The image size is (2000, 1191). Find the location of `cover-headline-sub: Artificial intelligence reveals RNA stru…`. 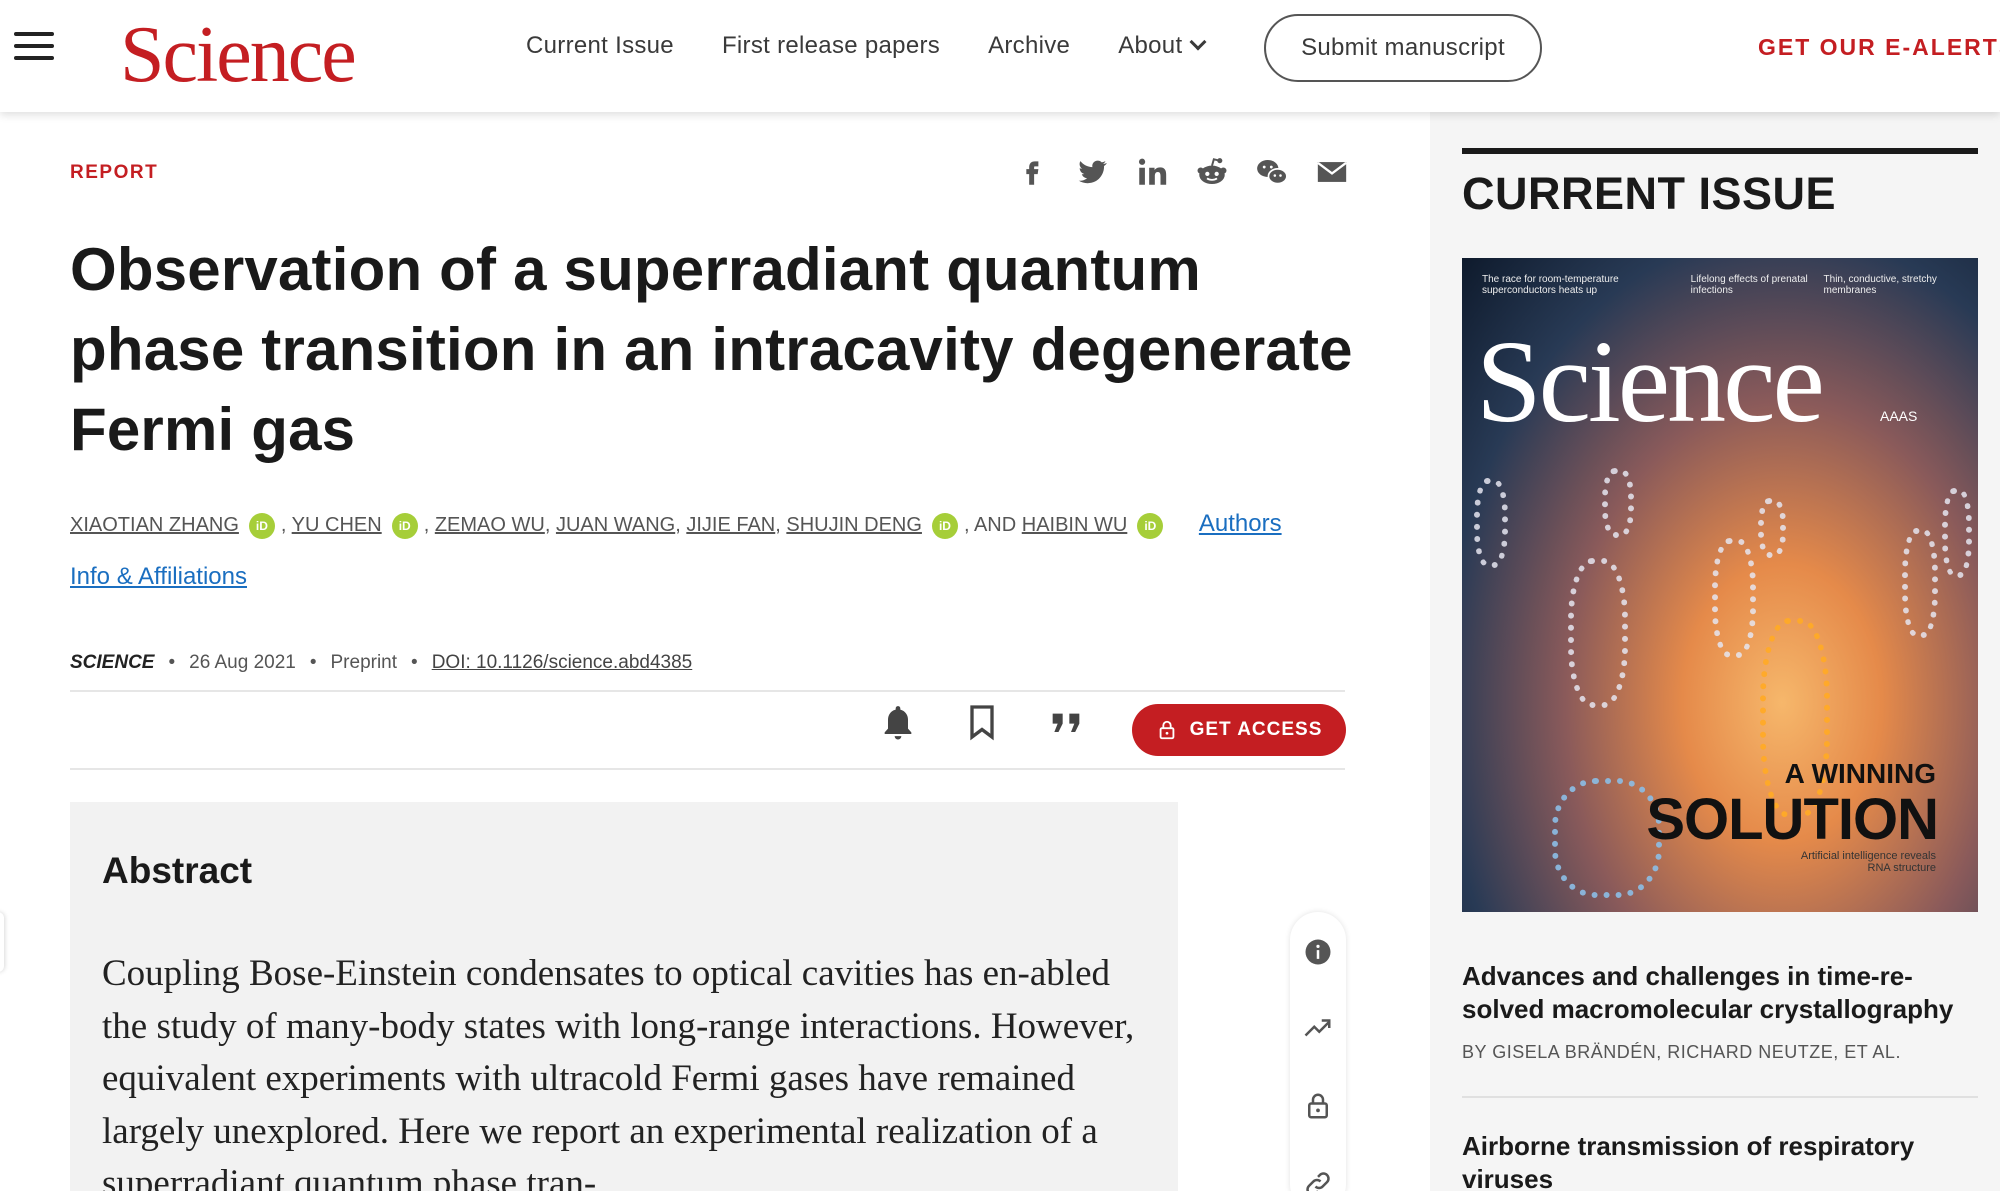

cover-headline-sub: Artificial intelligence reveals RNA stru… is located at coordinates (1868, 862).